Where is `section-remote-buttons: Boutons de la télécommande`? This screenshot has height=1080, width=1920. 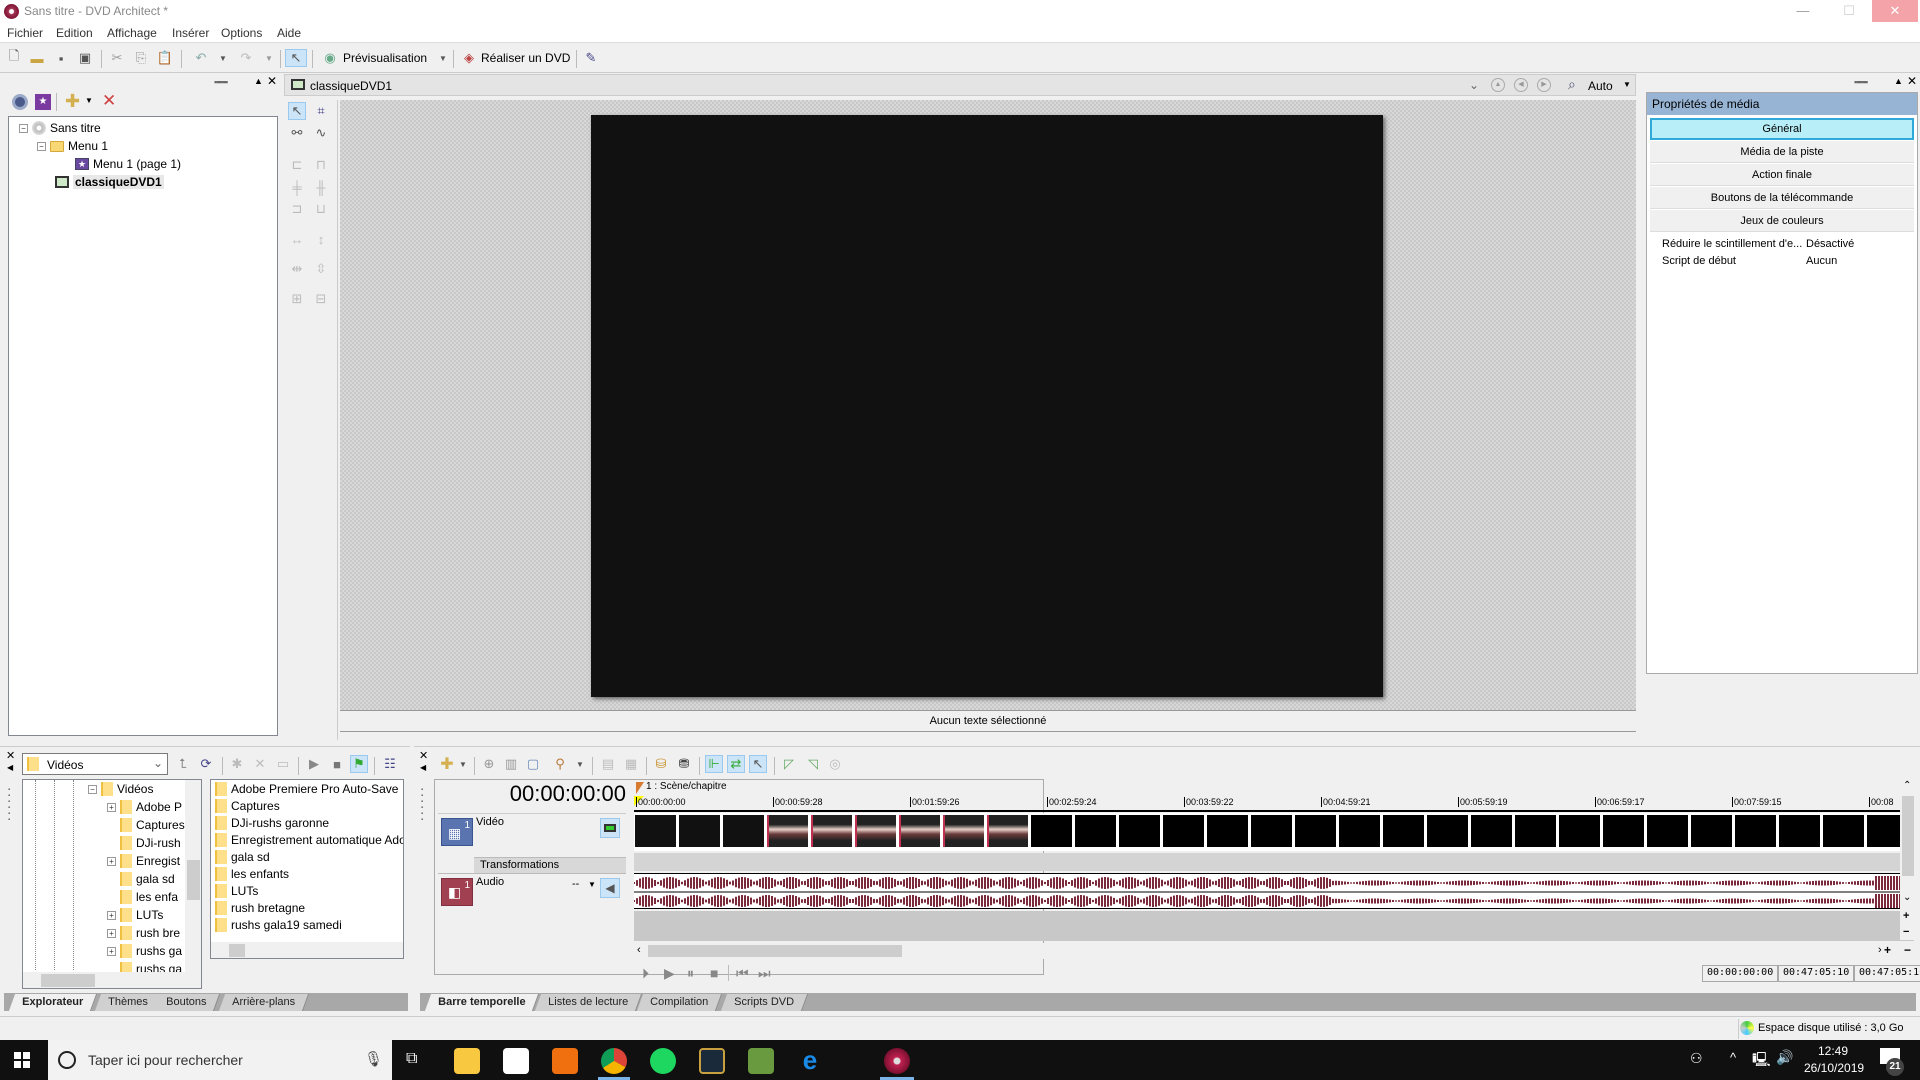
section-remote-buttons: Boutons de la télécommande is located at coordinates (1782, 198).